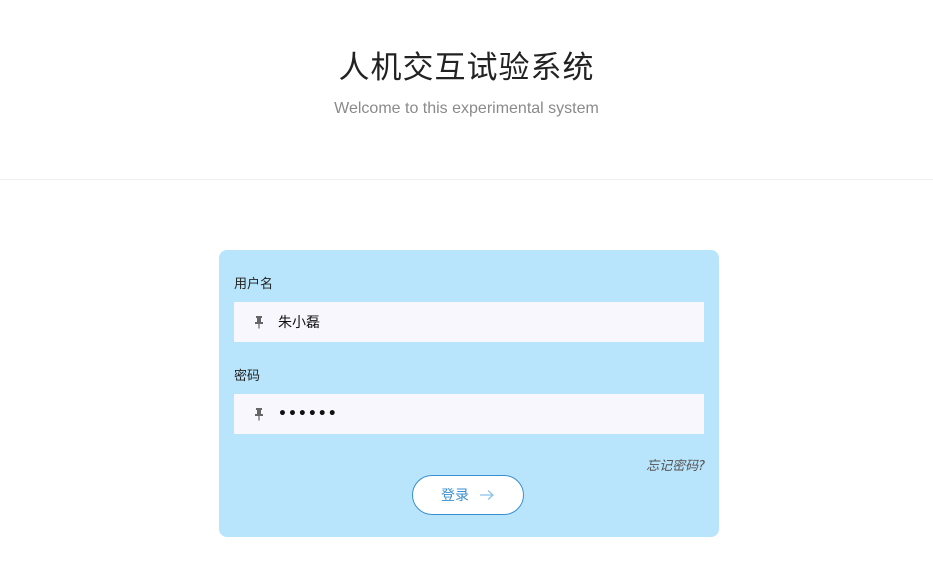 The width and height of the screenshot is (933, 571). Describe the element at coordinates (466, 108) in the screenshot. I see `page-subtitle: Welcome to this experimental system` at that location.